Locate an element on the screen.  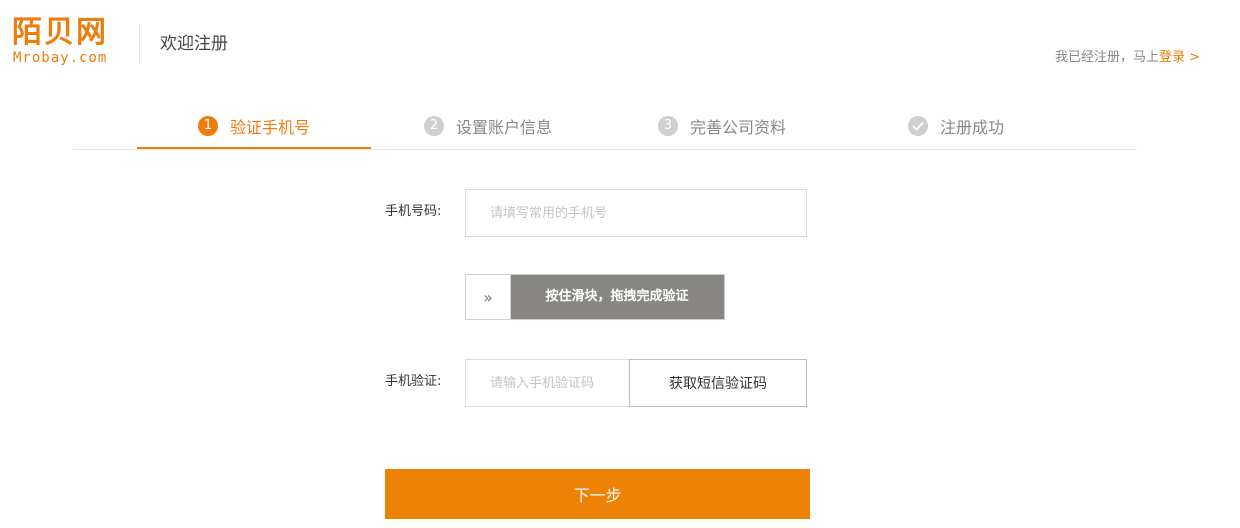
phone-input is located at coordinates (636, 213).